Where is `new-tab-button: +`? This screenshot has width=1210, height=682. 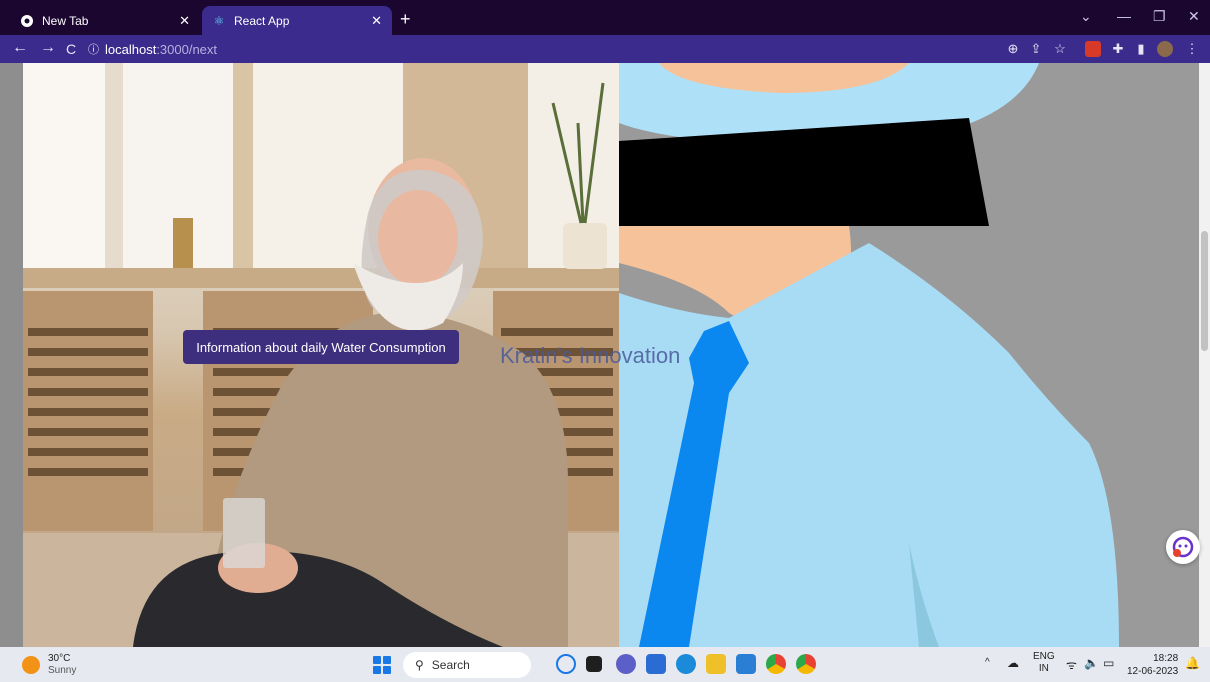 new-tab-button: + is located at coordinates (405, 19).